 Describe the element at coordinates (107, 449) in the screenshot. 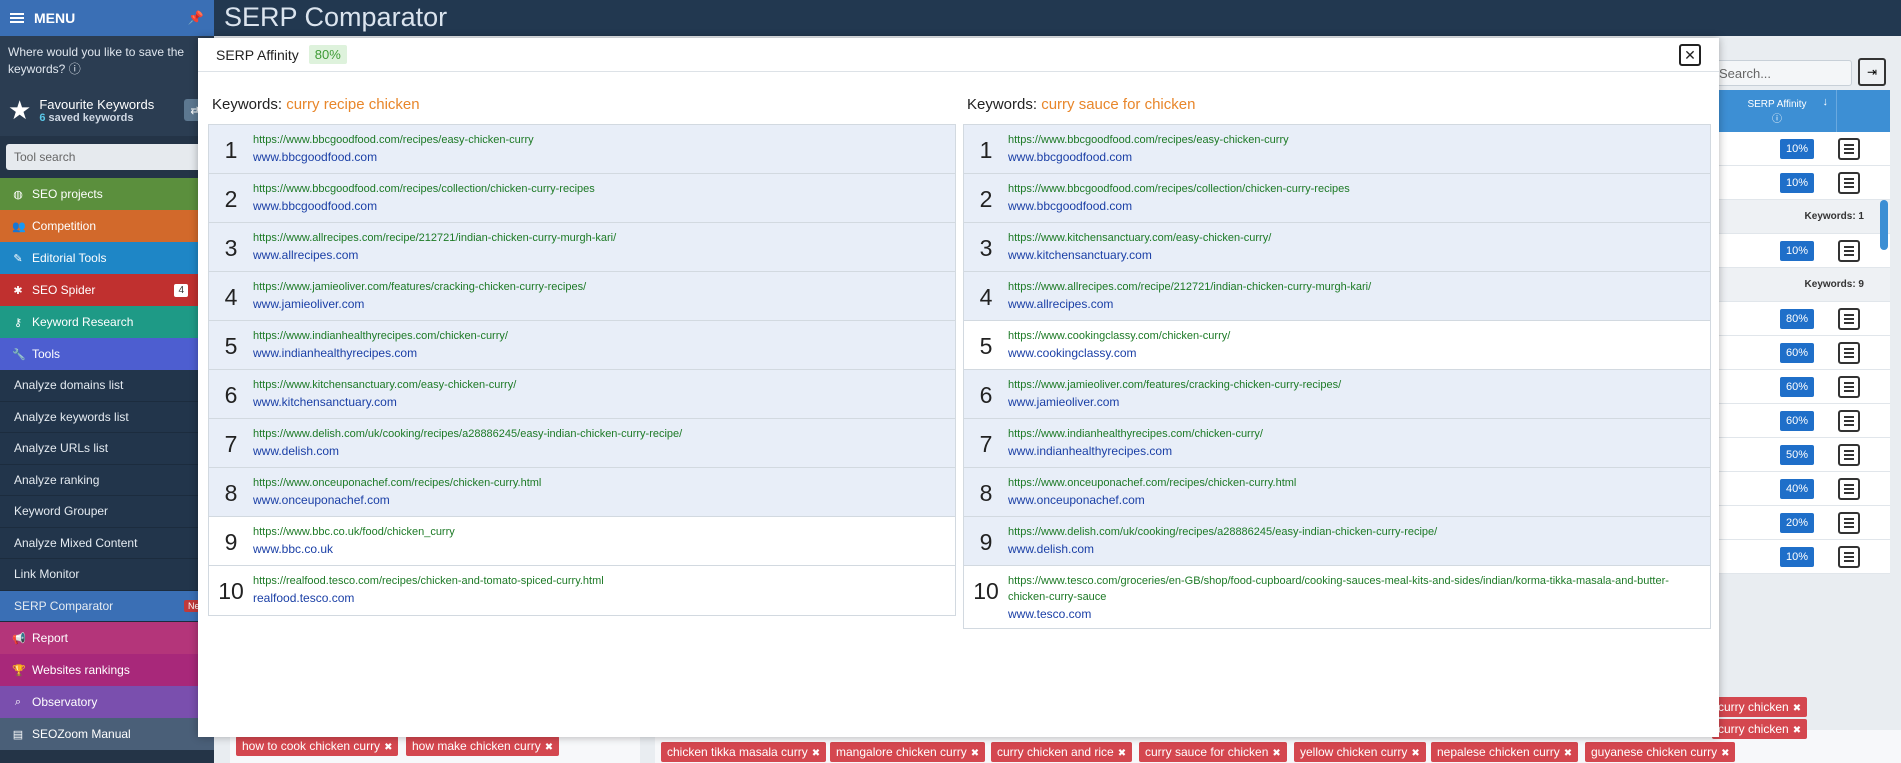

I see `tools-menu-item: Analyze URLs list` at that location.